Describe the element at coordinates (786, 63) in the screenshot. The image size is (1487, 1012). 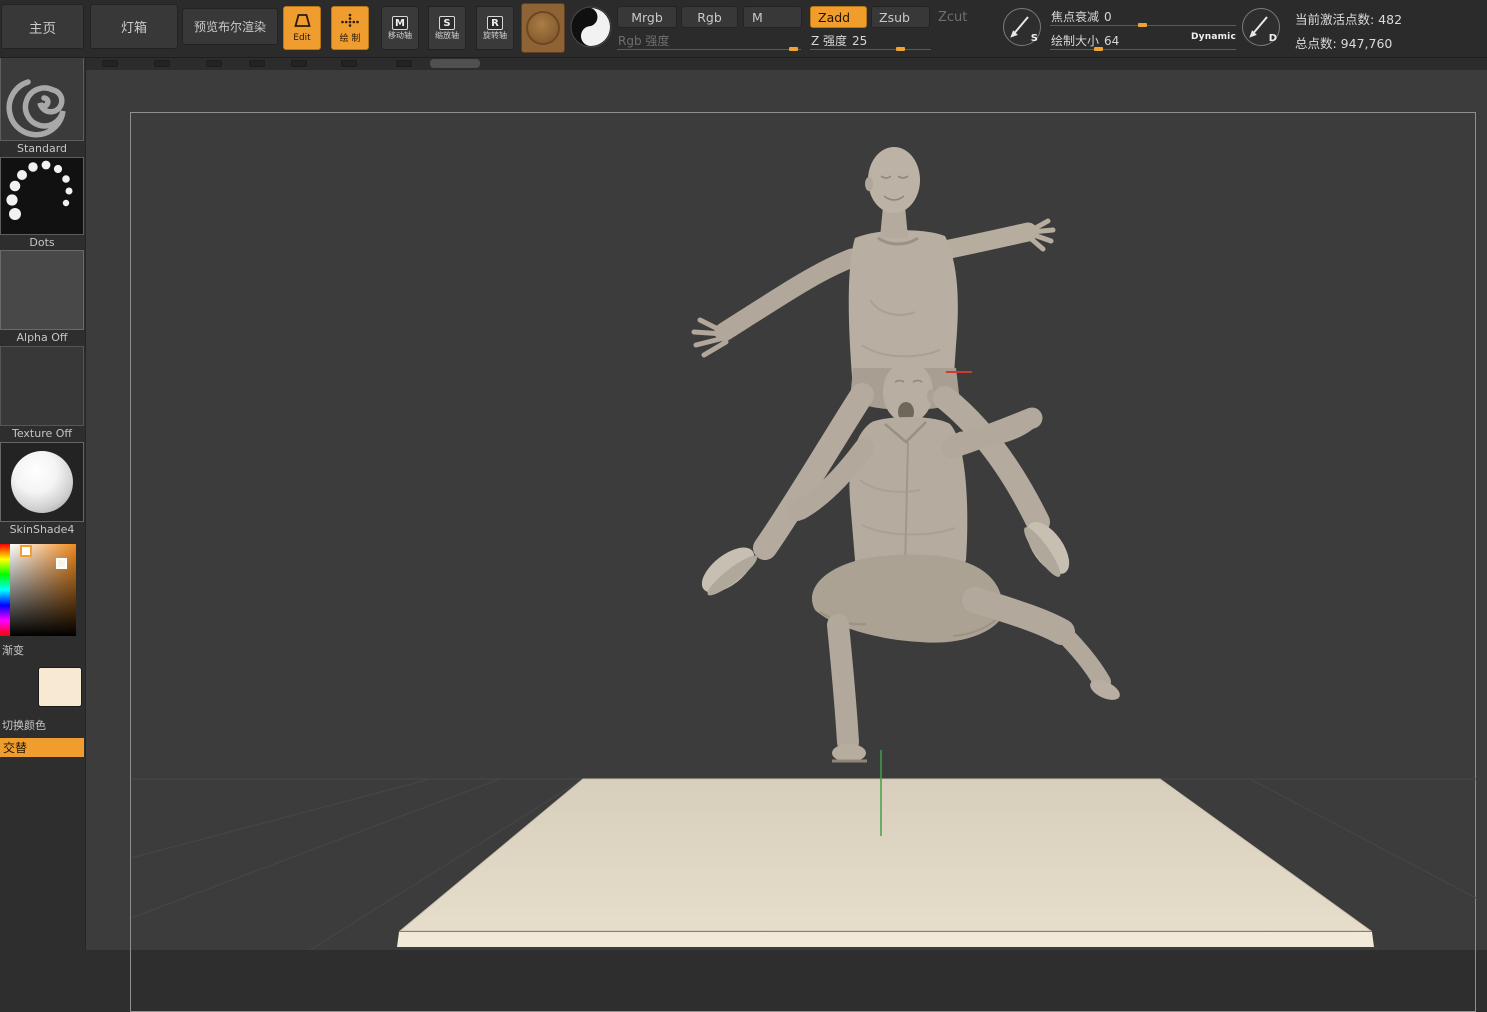
I see `tray-divider-strip` at that location.